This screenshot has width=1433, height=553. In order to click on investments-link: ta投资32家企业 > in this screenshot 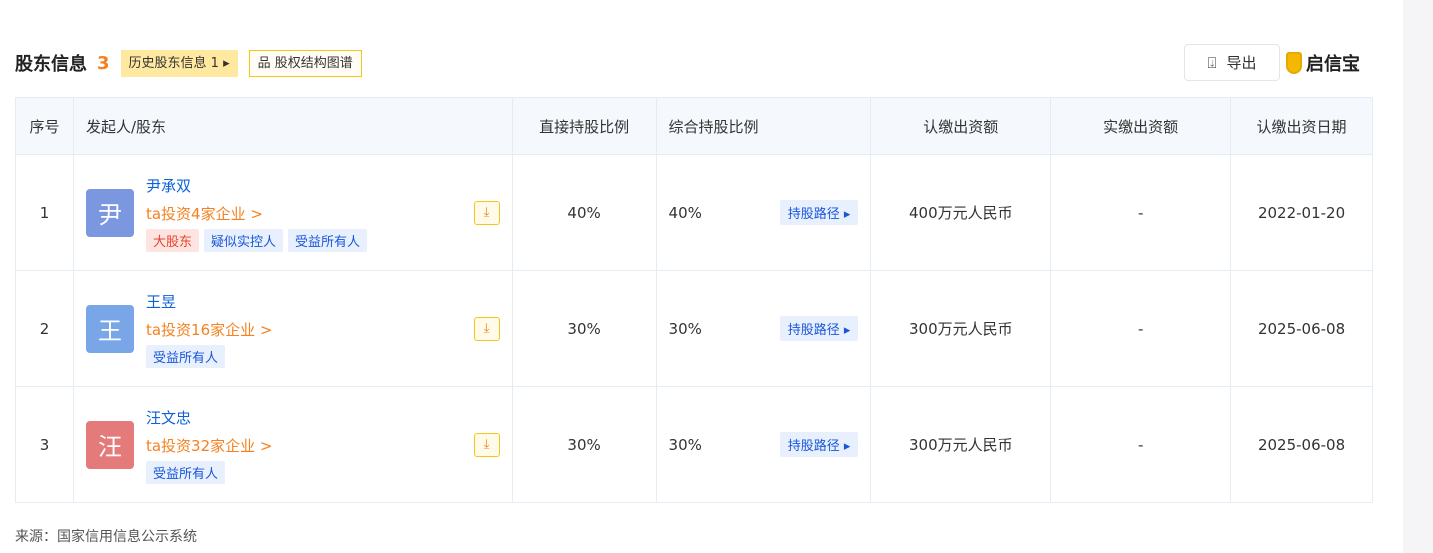, I will do `click(209, 446)`.